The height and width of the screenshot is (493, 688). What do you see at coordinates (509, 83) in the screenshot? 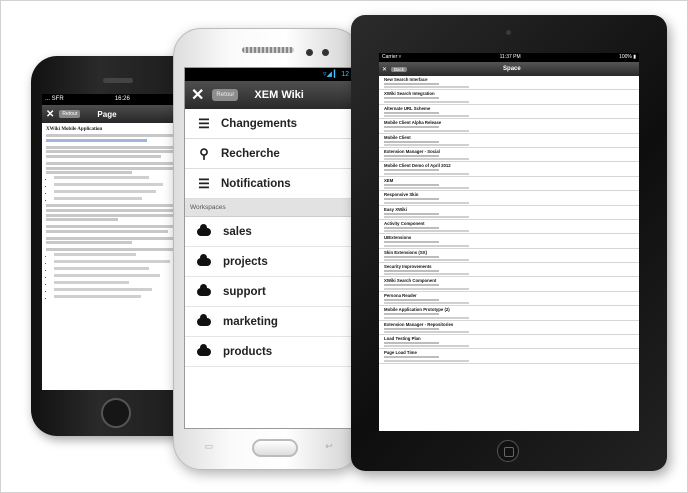
I see `list-item: New Search Interface` at bounding box center [509, 83].